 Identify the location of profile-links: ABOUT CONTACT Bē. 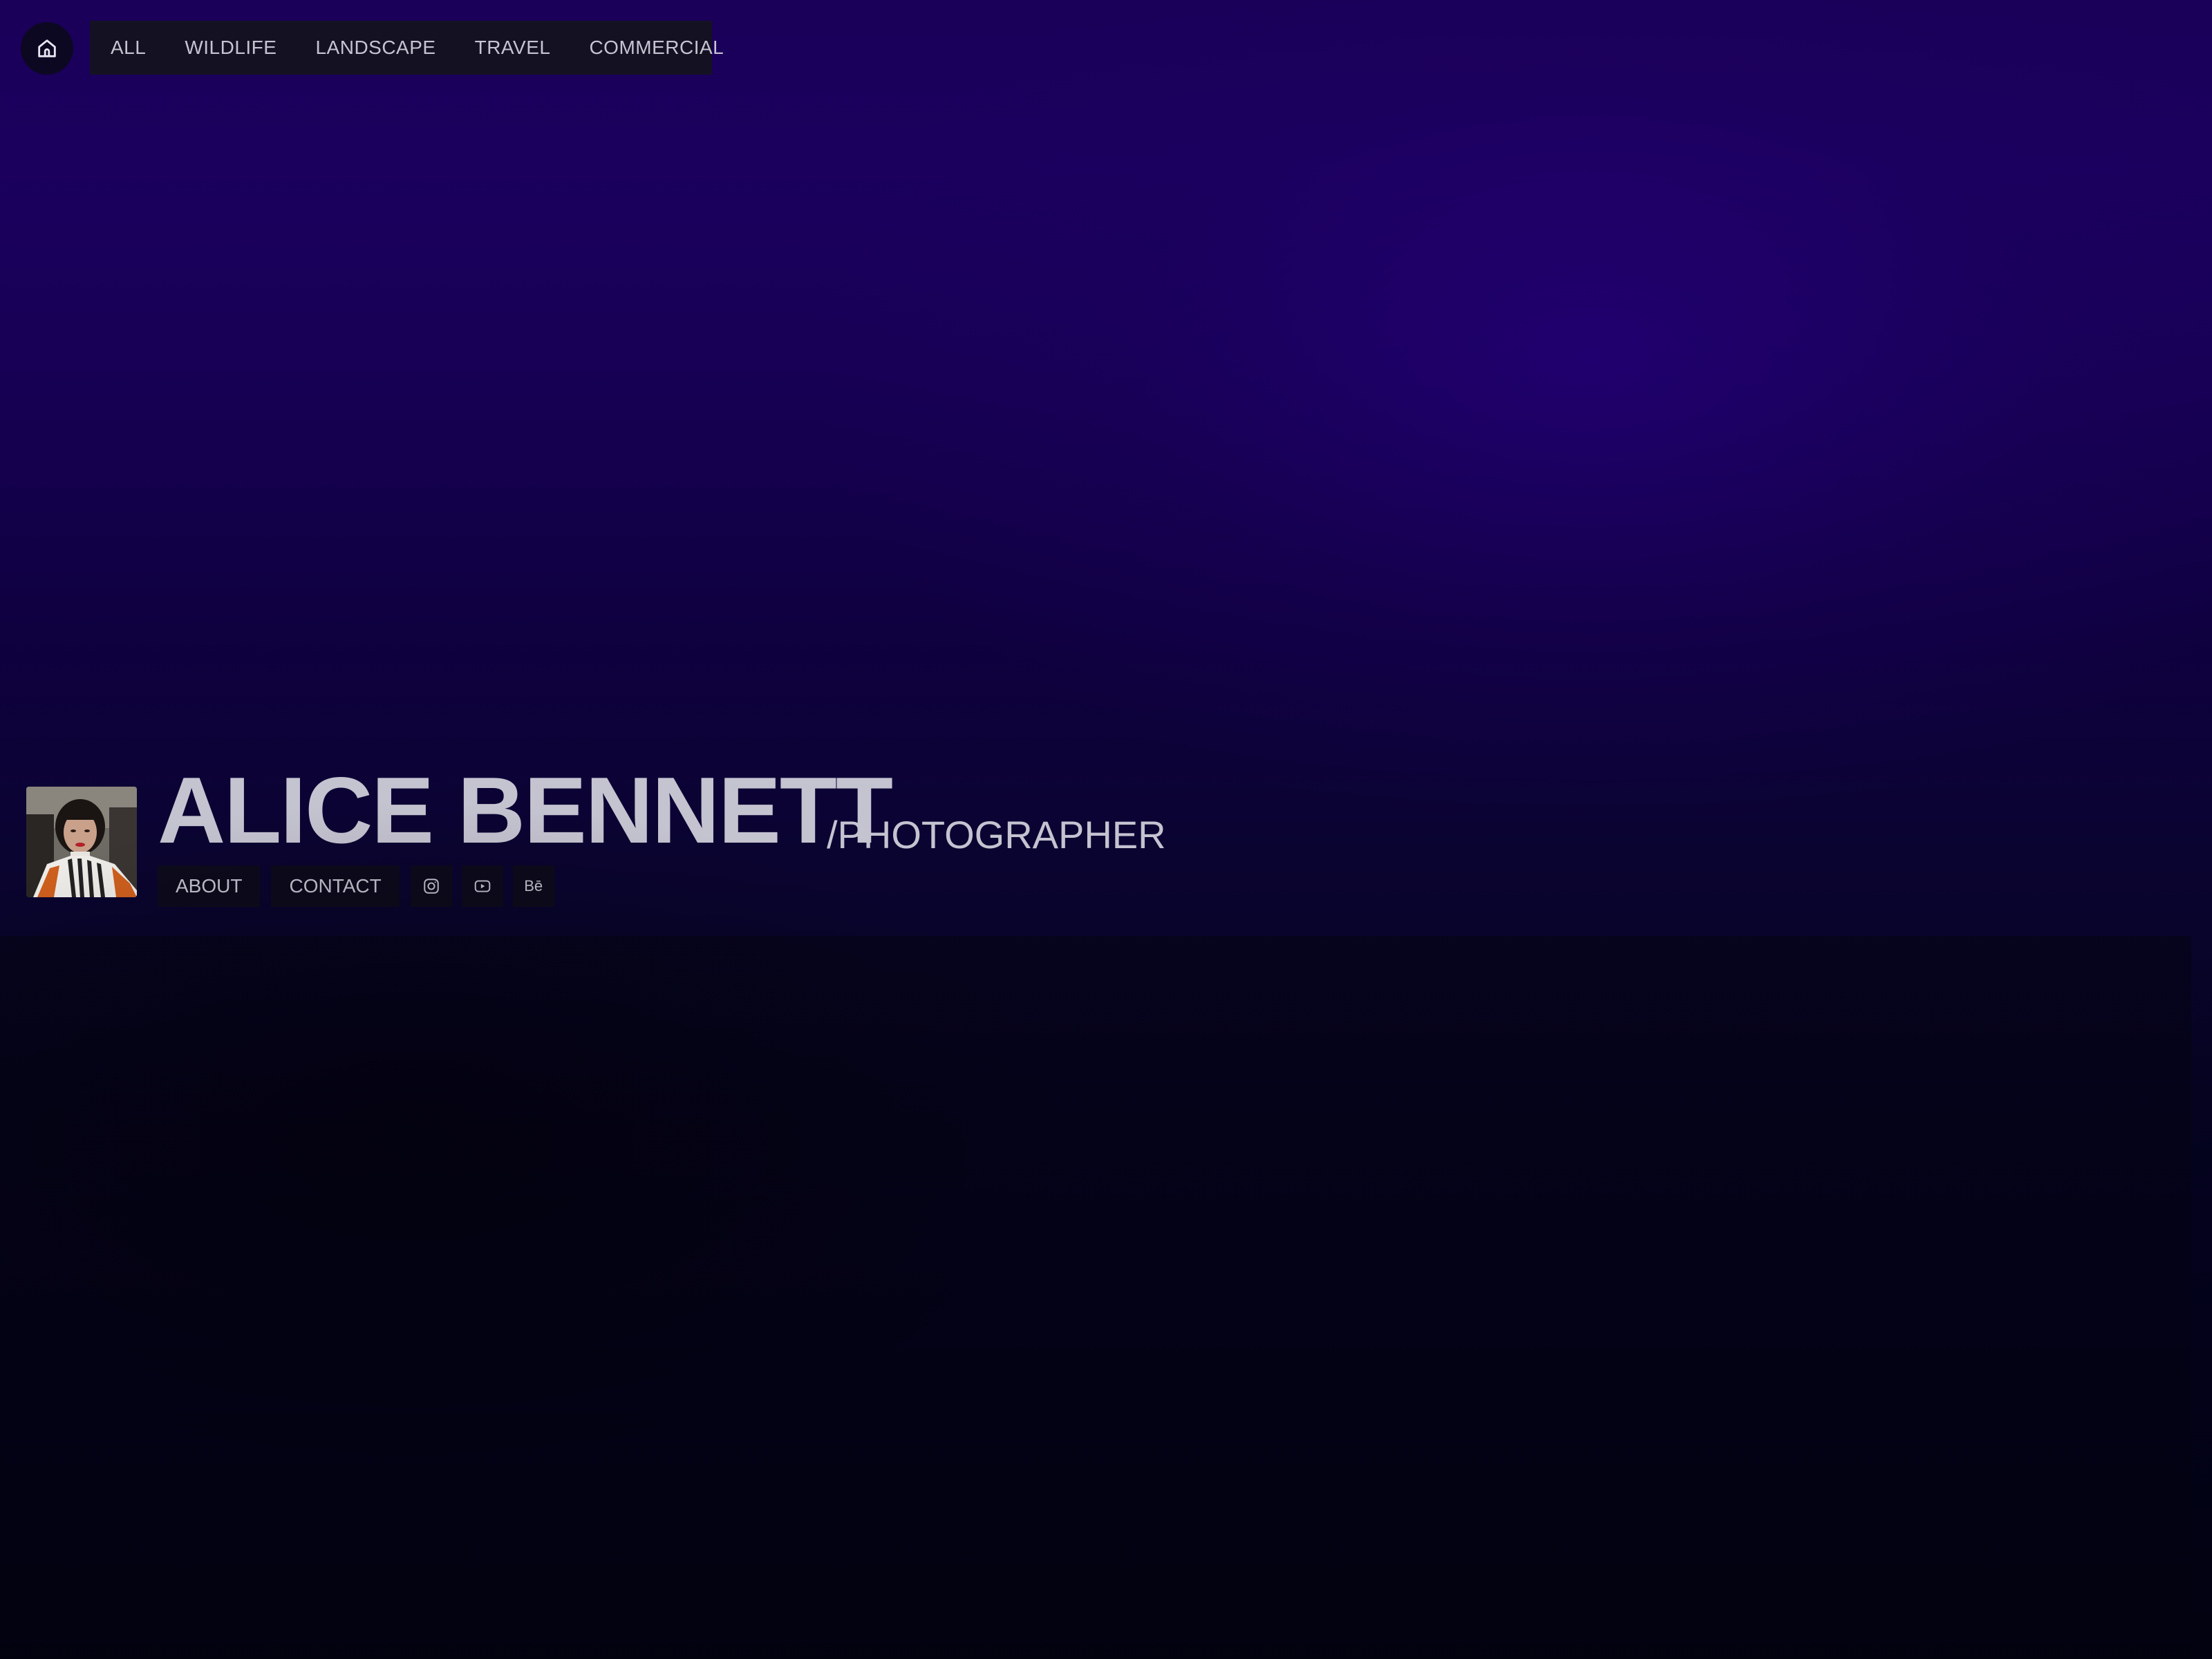
(361, 886).